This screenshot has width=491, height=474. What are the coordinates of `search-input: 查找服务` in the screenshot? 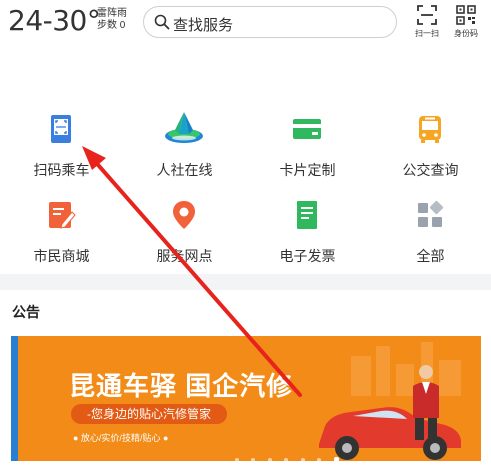 It's located at (270, 22).